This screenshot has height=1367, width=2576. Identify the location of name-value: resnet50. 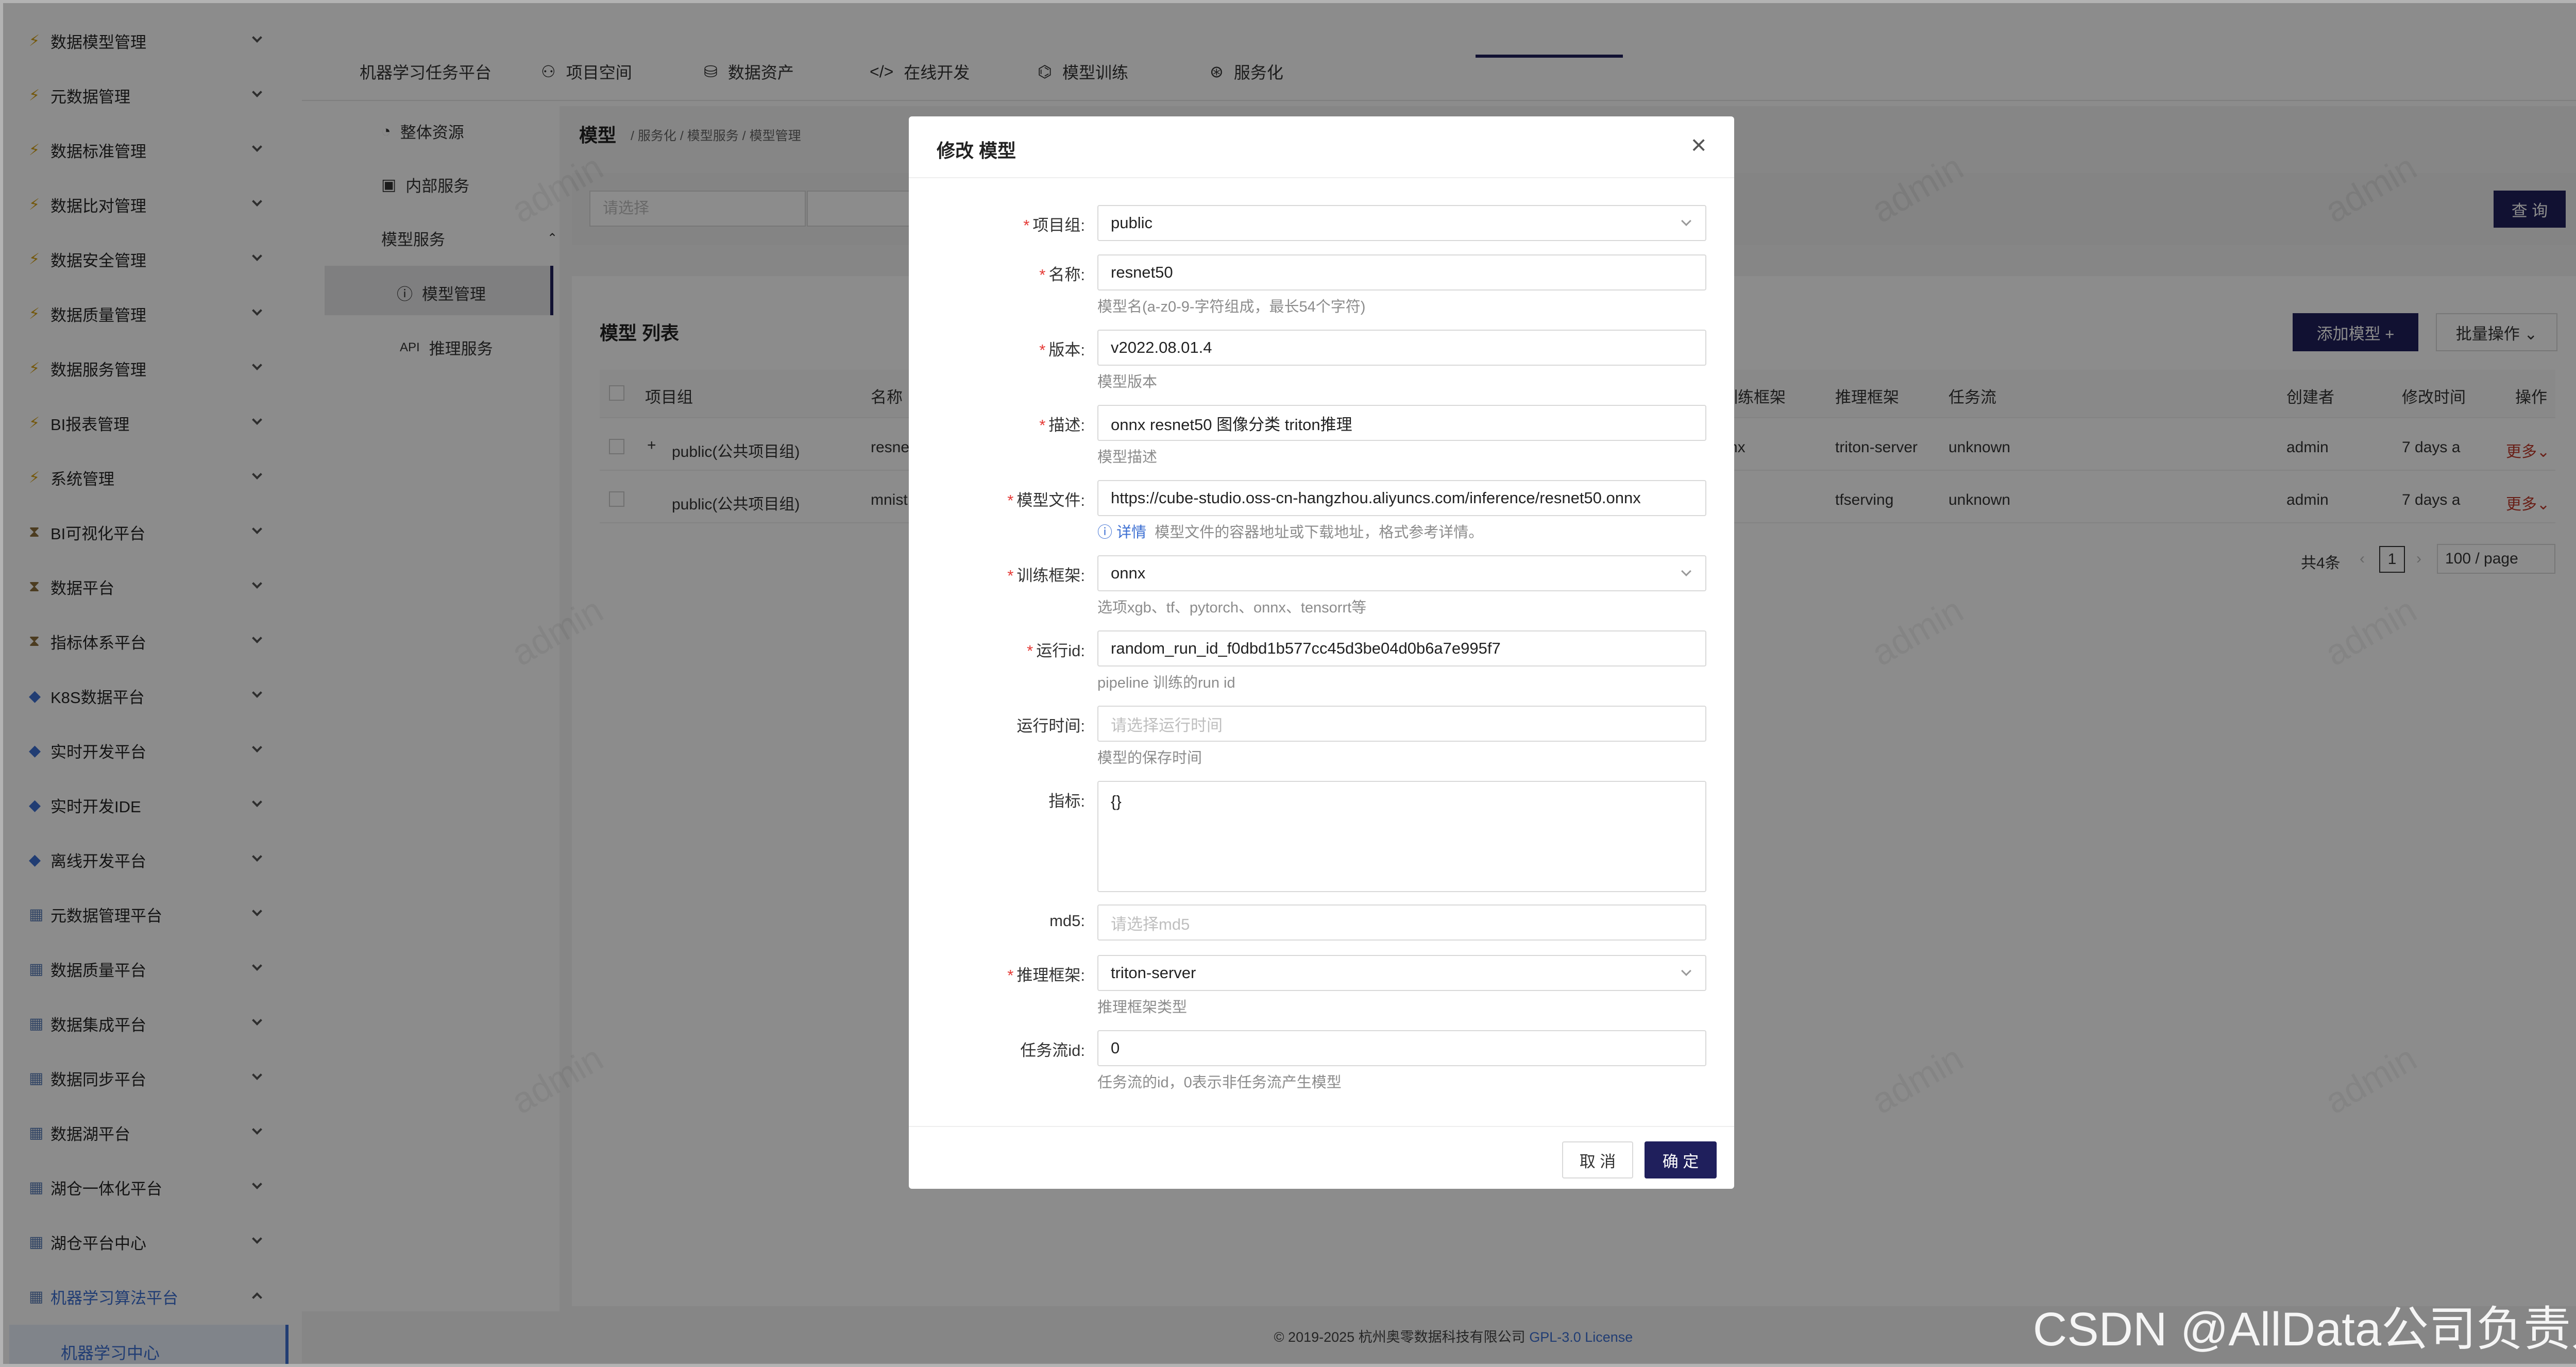
(1142, 272).